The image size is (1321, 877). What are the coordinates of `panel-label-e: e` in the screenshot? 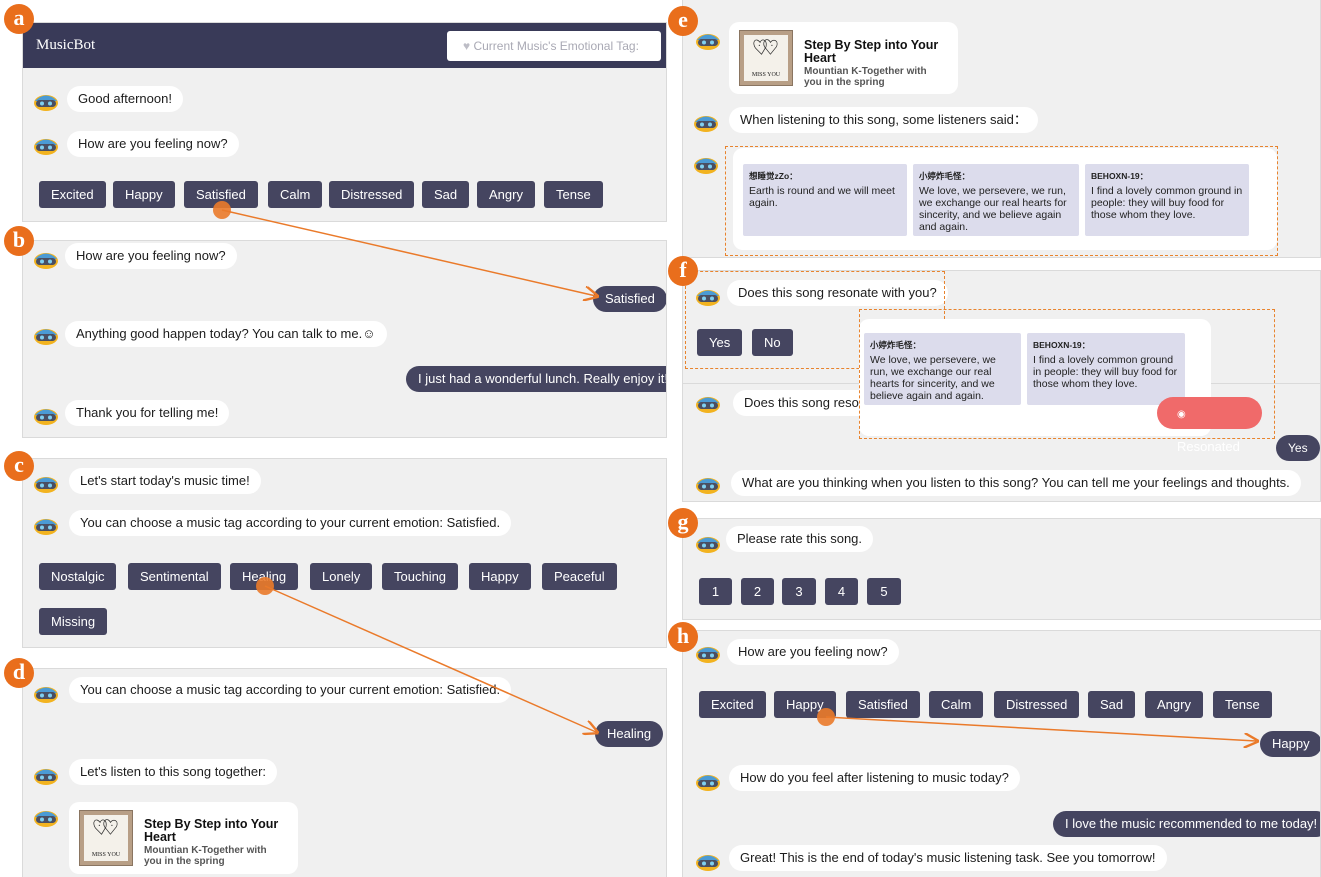 It's located at (683, 21).